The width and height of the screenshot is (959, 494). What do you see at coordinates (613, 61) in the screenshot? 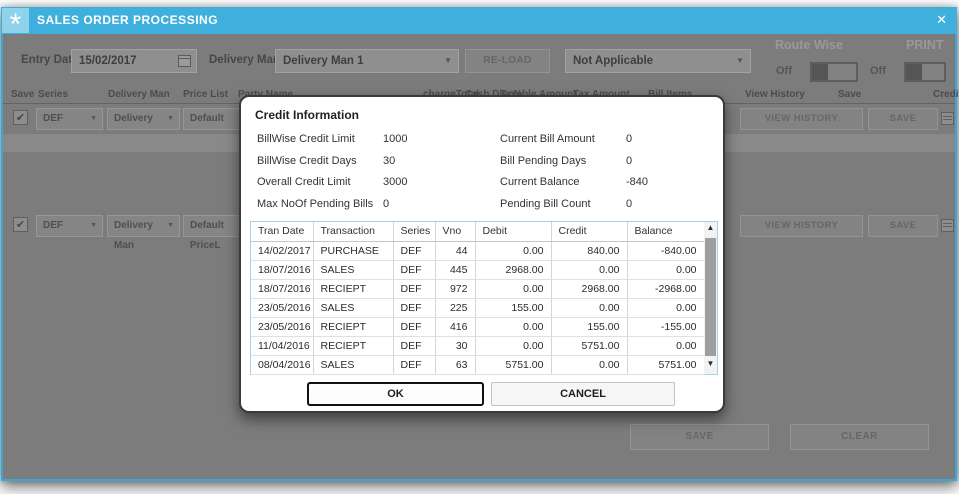
I see `applicable-value: Not Applicable` at bounding box center [613, 61].